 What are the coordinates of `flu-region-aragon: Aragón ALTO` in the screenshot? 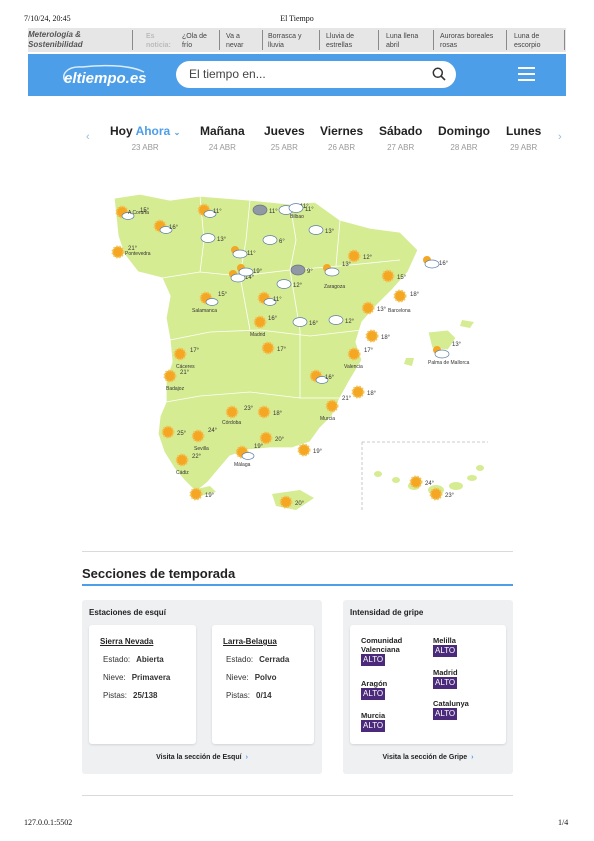 It's located at (374, 689).